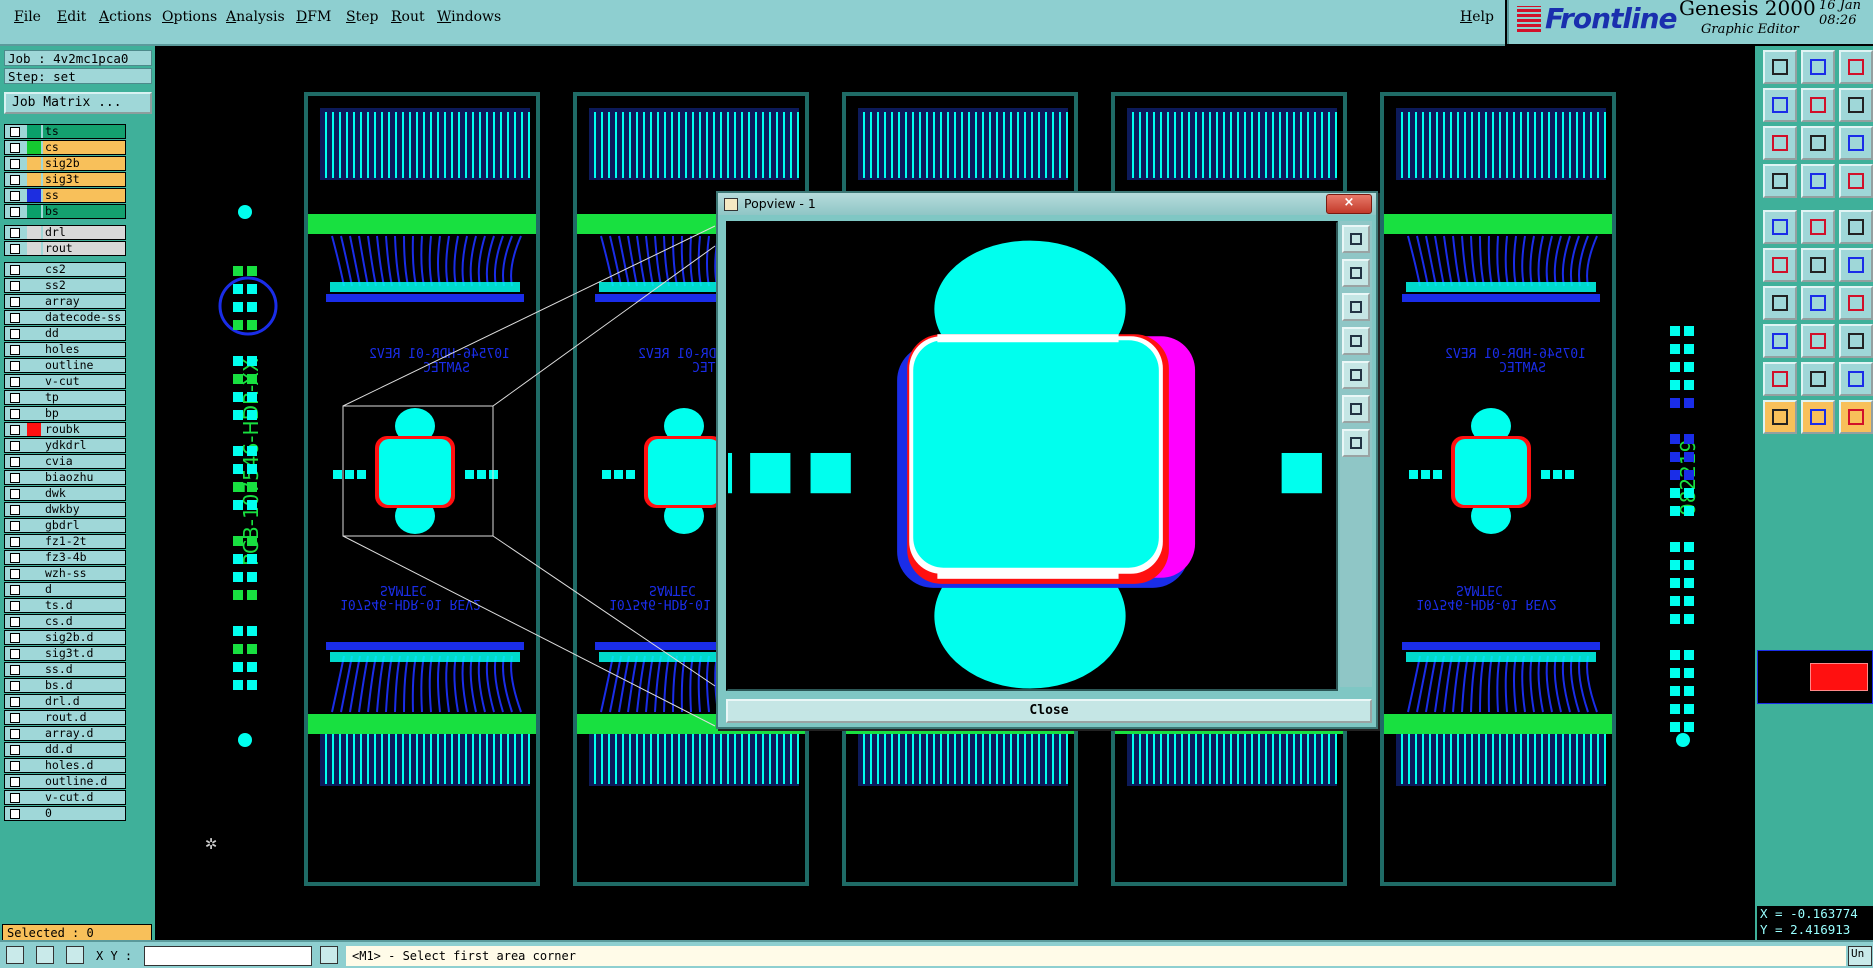  Describe the element at coordinates (65, 541) in the screenshot. I see `layer-row: fz1-2t` at that location.